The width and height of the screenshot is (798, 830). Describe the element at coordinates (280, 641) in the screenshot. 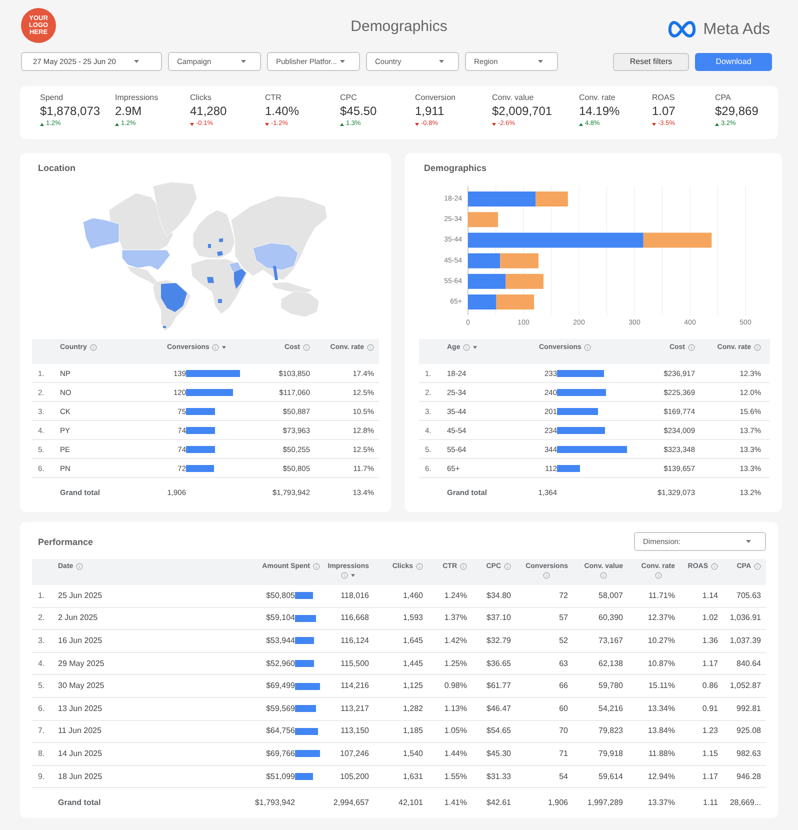

I see `table-cell: $53,944` at that location.